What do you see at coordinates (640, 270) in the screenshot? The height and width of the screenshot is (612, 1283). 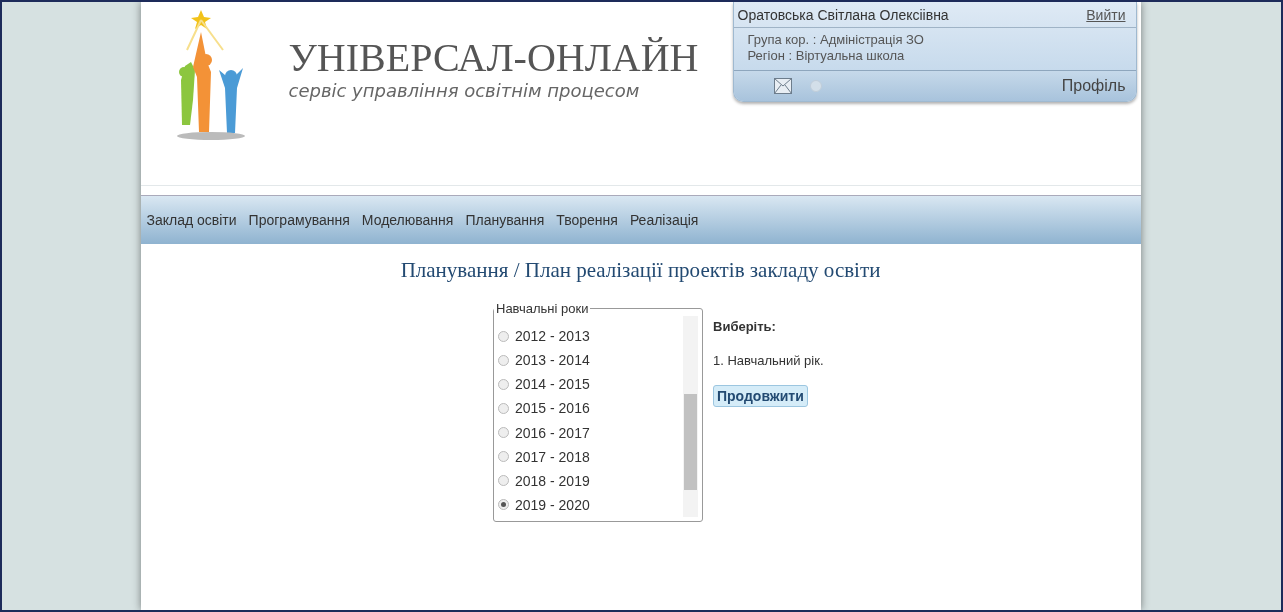 I see `page-title: Планування / План реалізації проектів закладу освіти` at bounding box center [640, 270].